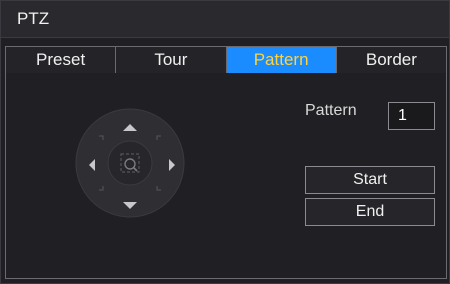 The height and width of the screenshot is (284, 450). I want to click on pattern-number-input: 1, so click(411, 116).